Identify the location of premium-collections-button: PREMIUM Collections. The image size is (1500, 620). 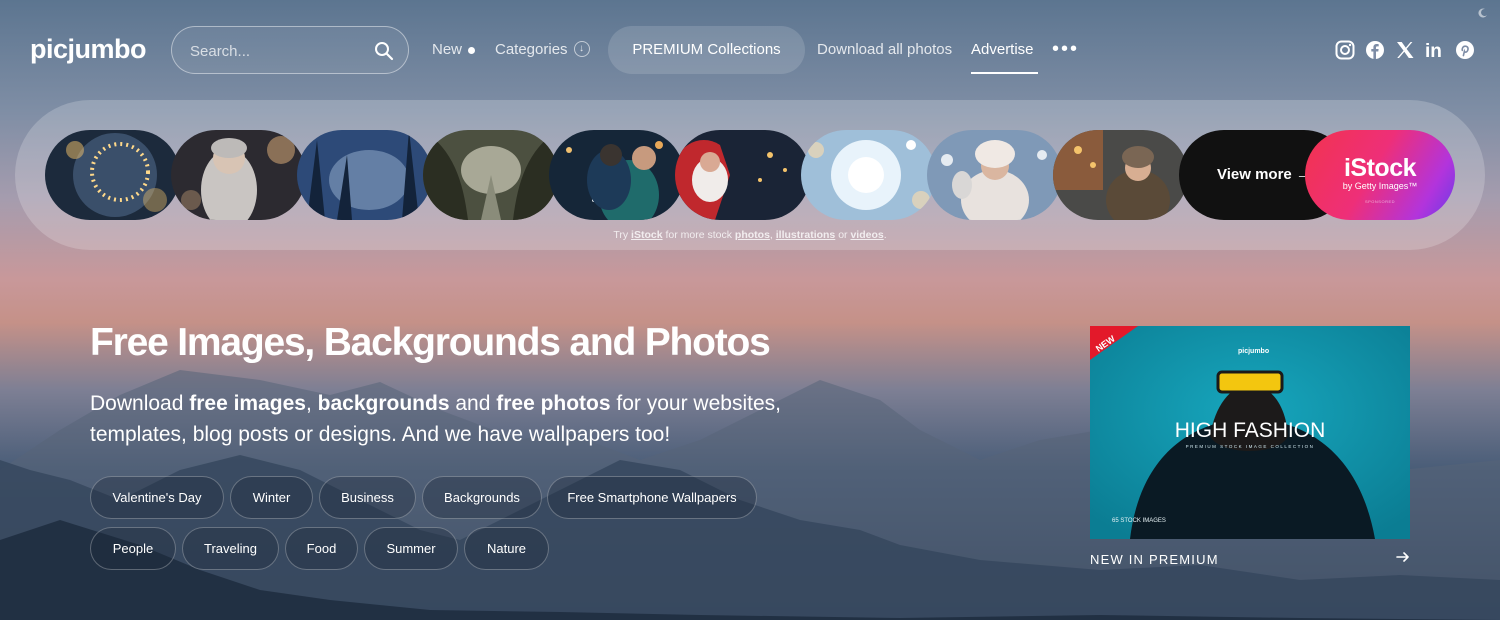
(706, 50).